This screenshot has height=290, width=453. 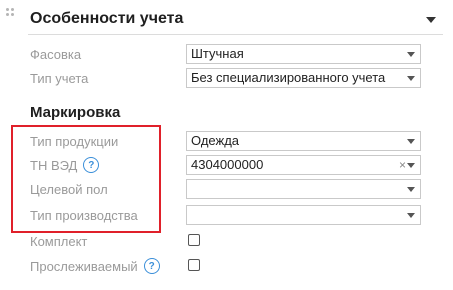 What do you see at coordinates (194, 240) in the screenshot?
I see `kit-checkbox` at bounding box center [194, 240].